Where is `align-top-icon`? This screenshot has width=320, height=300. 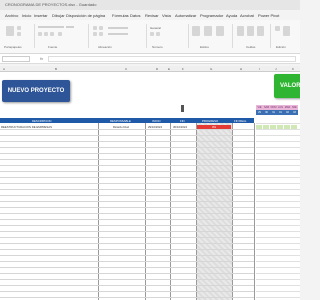
align-top-icon is located at coordinates (95, 28).